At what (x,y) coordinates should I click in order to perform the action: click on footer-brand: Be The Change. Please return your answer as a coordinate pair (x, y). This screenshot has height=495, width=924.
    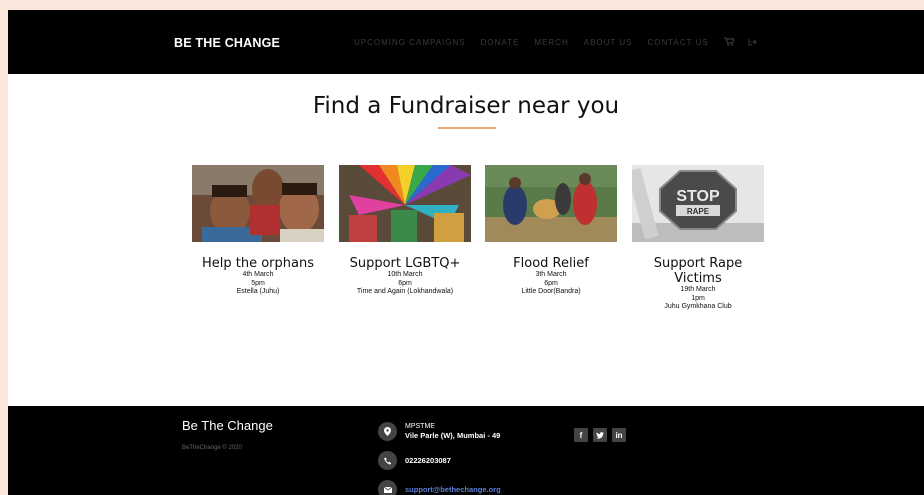
    Looking at the image, I should click on (227, 425).